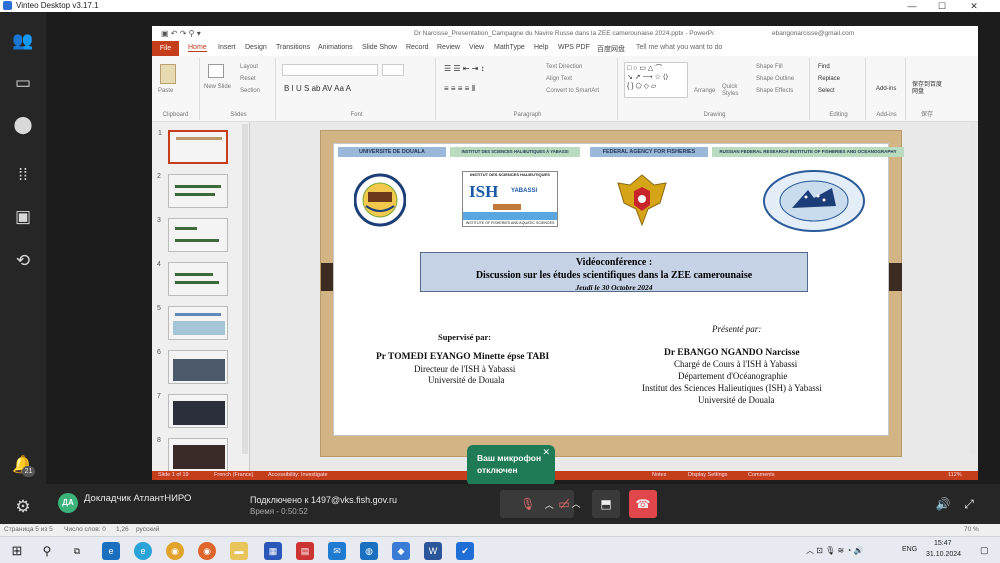 This screenshot has width=1000, height=563. I want to click on shape-fill-button: Shape Fill, so click(769, 67).